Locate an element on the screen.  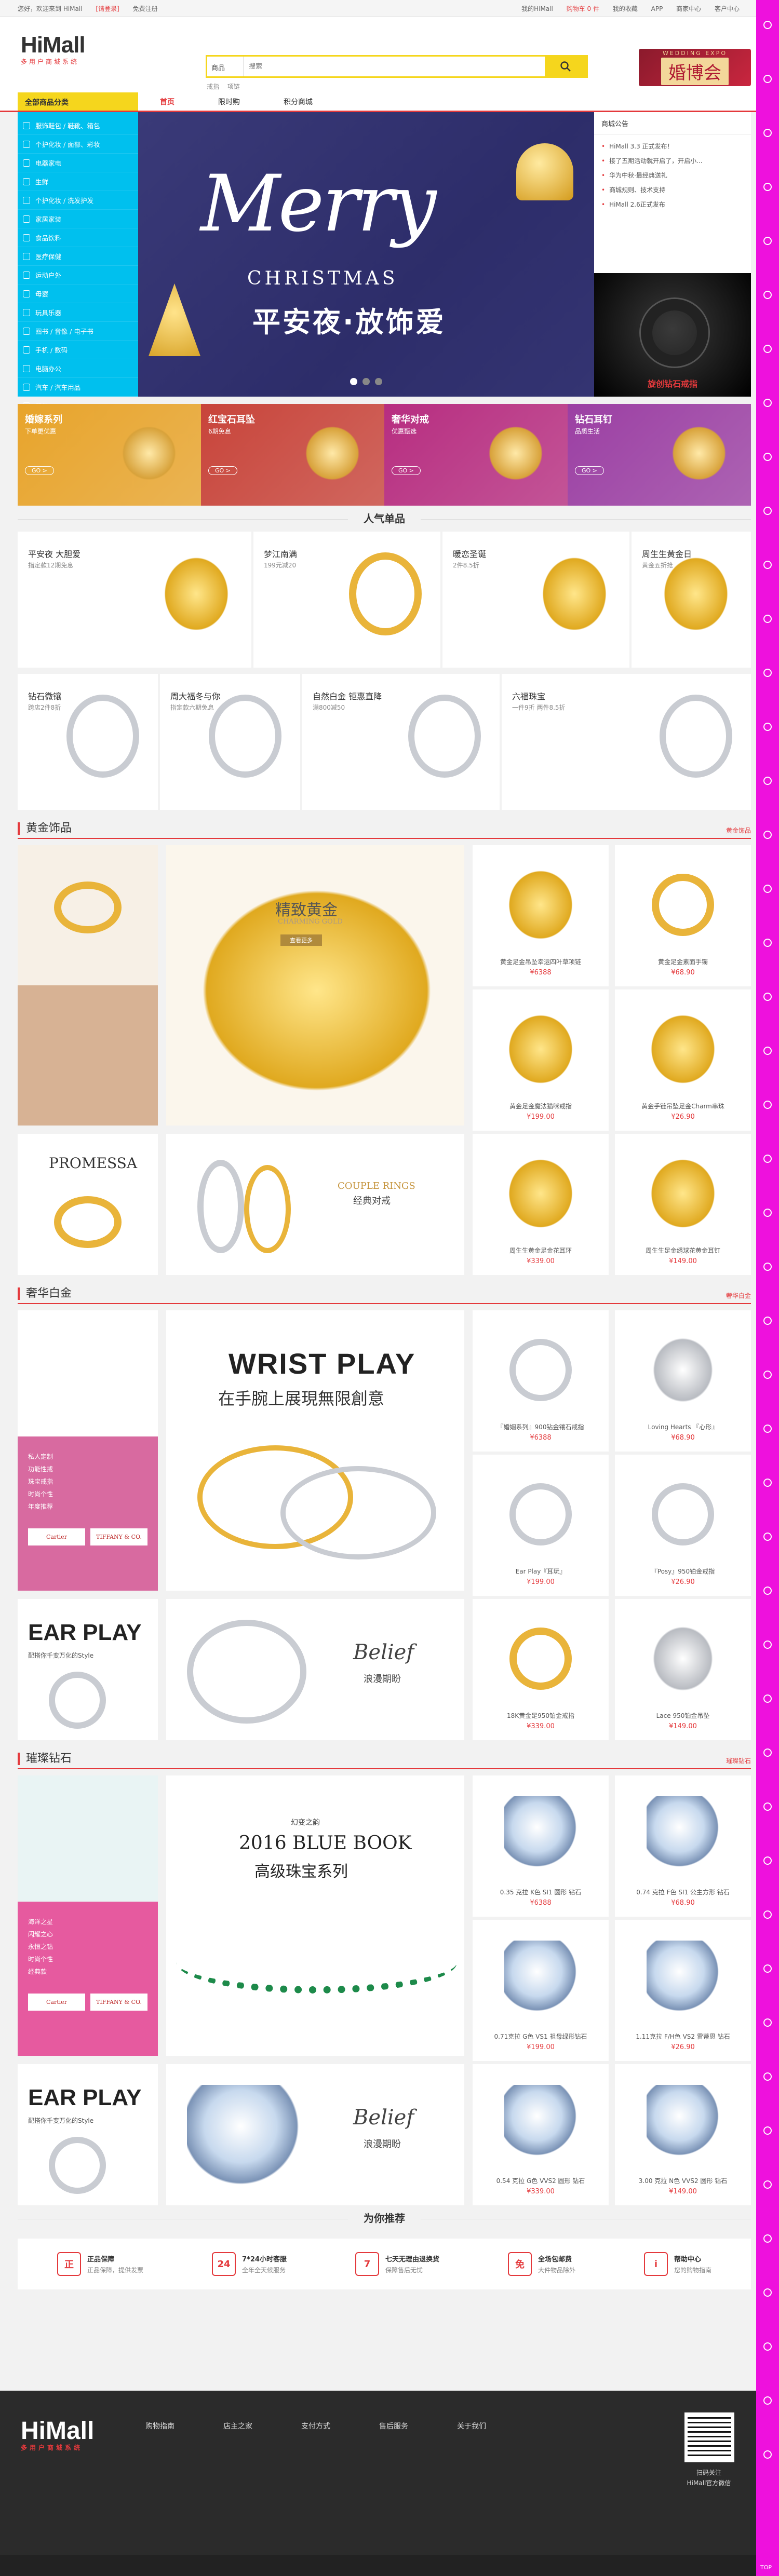
product-card: Lace 950铂金吊坠 ¥149.00 is located at coordinates (683, 1669).